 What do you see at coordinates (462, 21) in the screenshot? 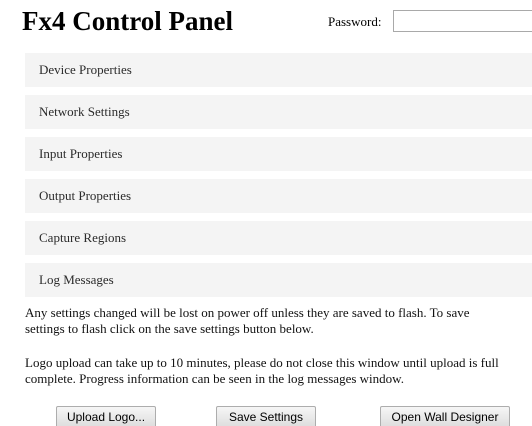
I see `password-input` at bounding box center [462, 21].